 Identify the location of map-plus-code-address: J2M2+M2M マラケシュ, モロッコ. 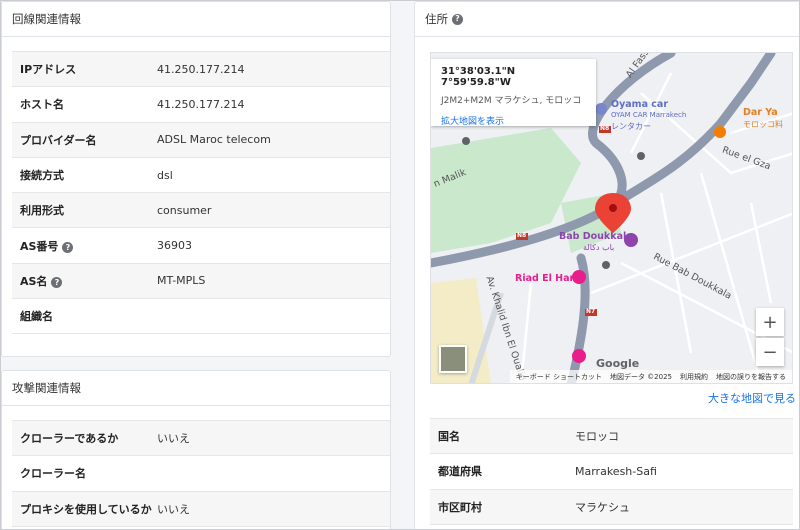
(511, 101).